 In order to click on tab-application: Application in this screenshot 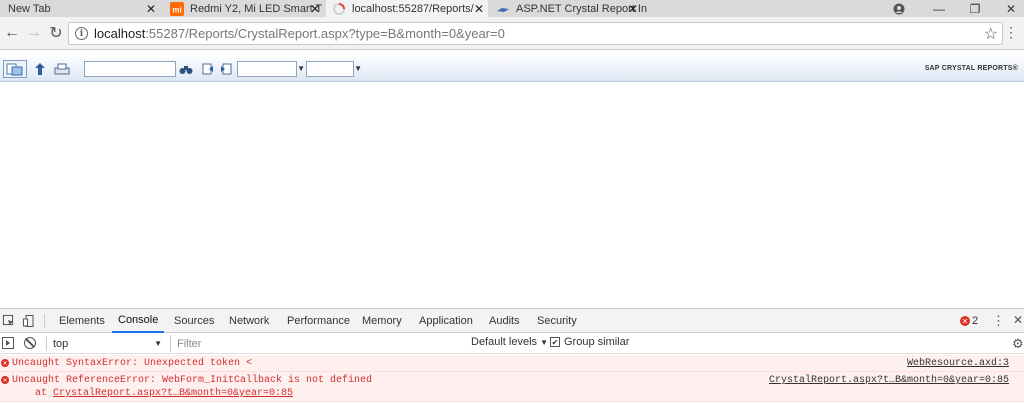, I will do `click(446, 321)`.